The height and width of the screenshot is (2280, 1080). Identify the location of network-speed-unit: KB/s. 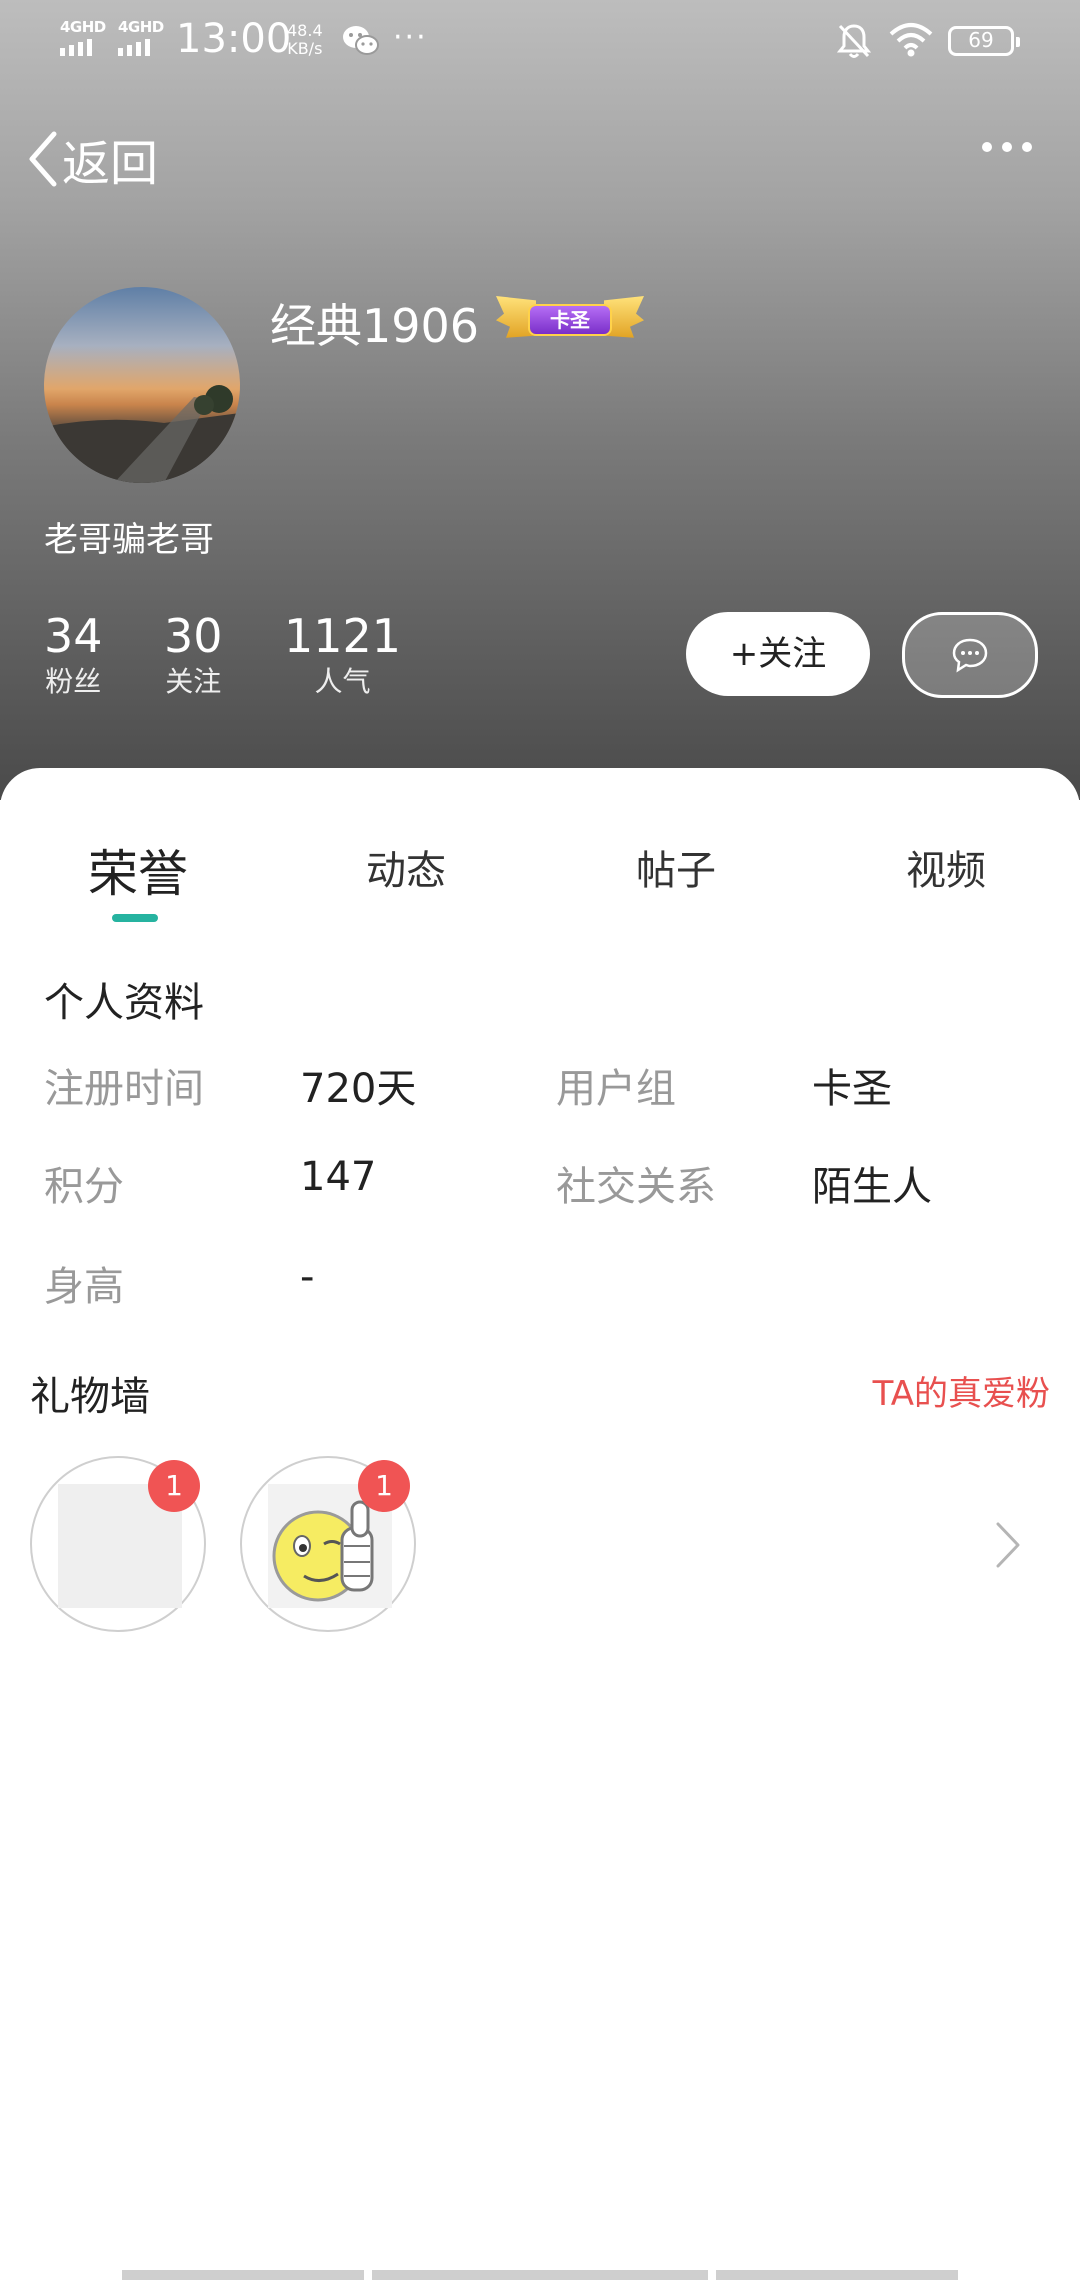
(305, 48).